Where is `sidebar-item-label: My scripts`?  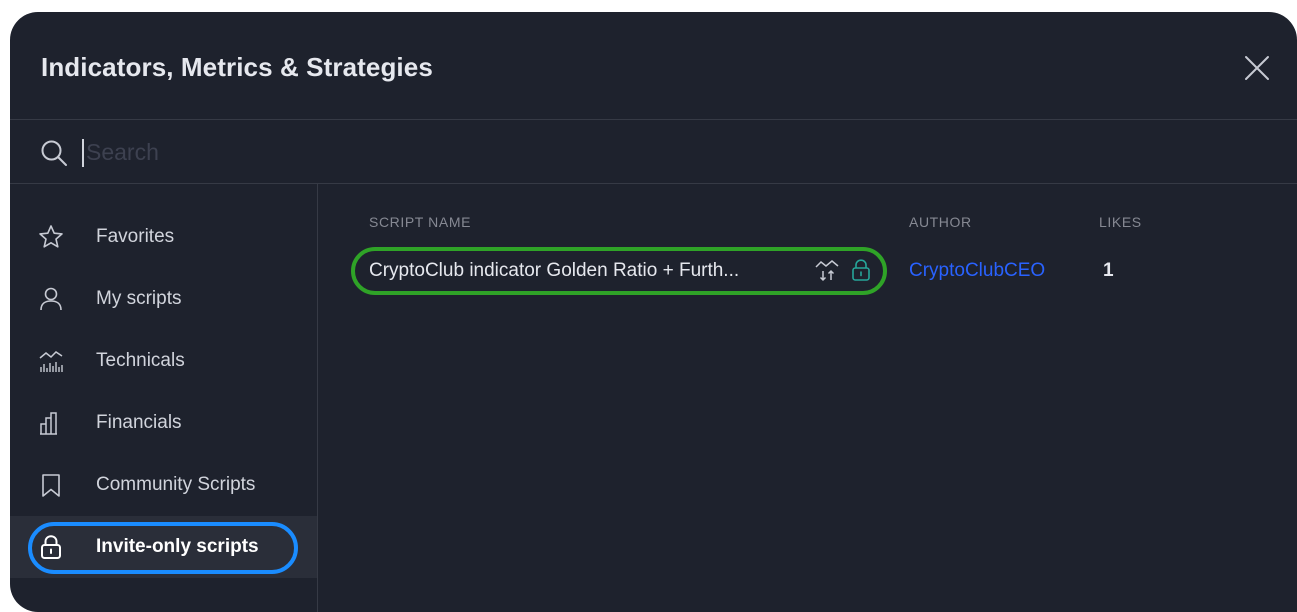 sidebar-item-label: My scripts is located at coordinates (139, 298).